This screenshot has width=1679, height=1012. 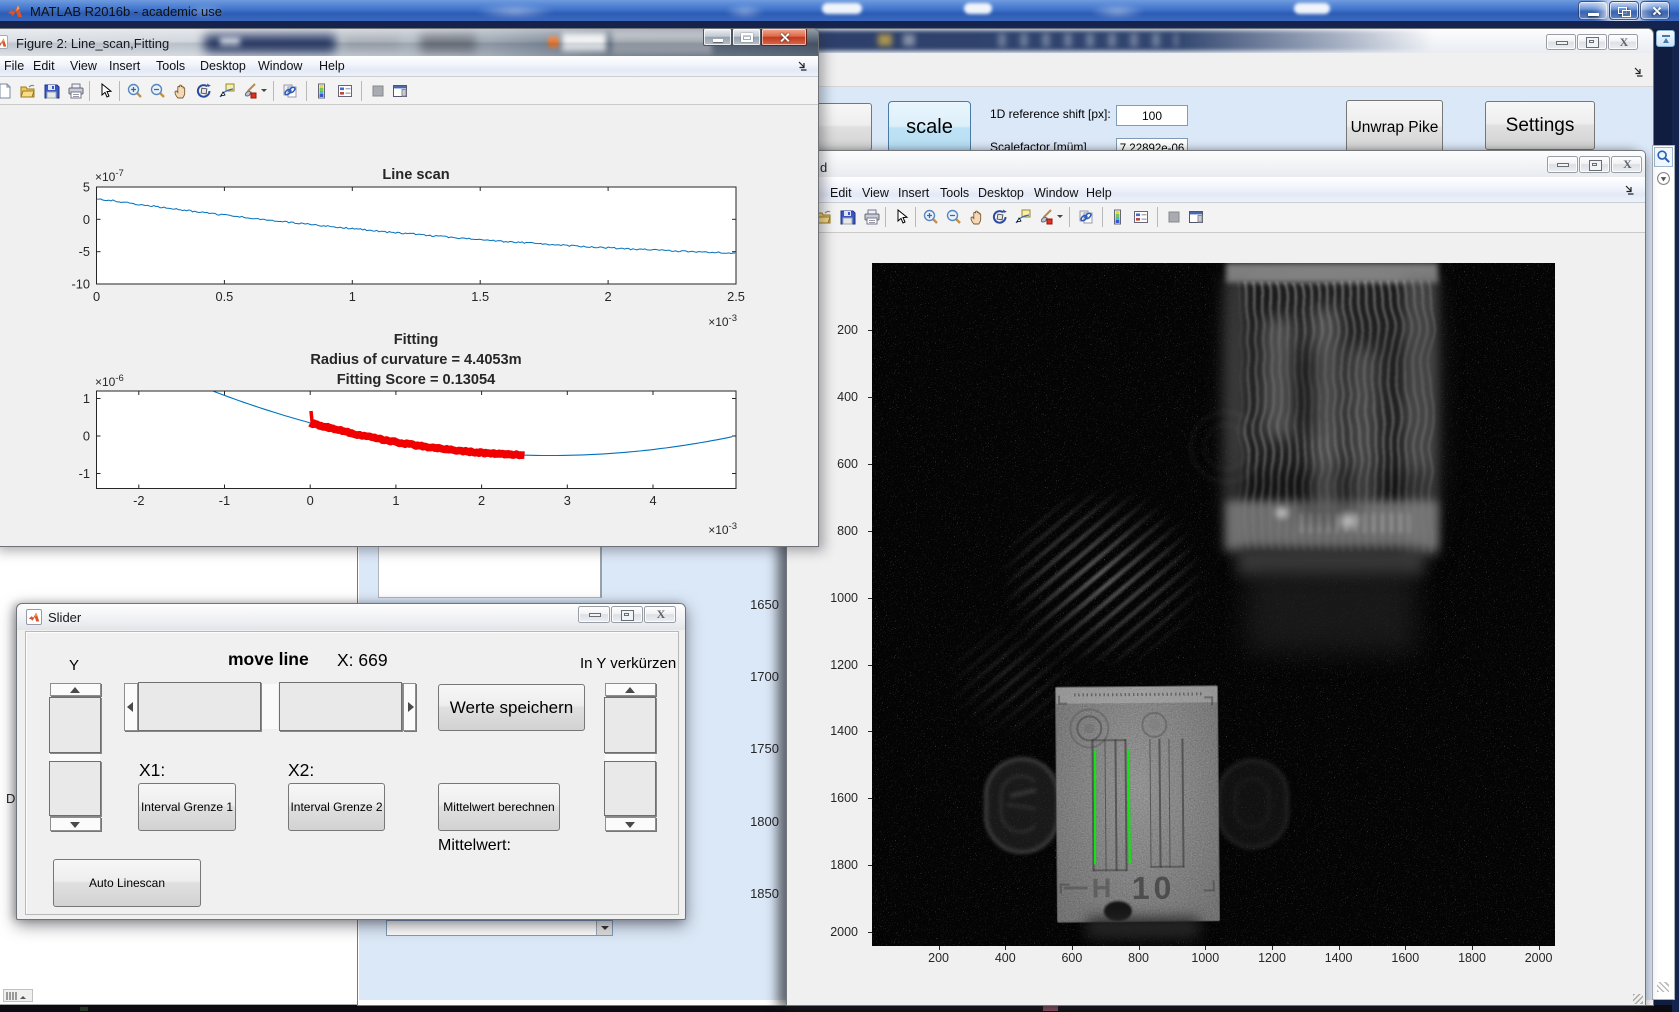 I want to click on svg-text: -5, so click(x=84, y=251).